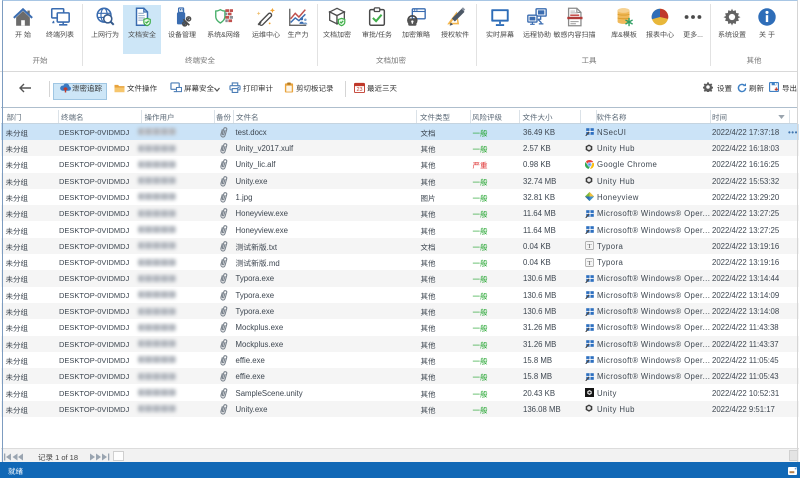  I want to click on svg-text: 23, so click(359, 90).